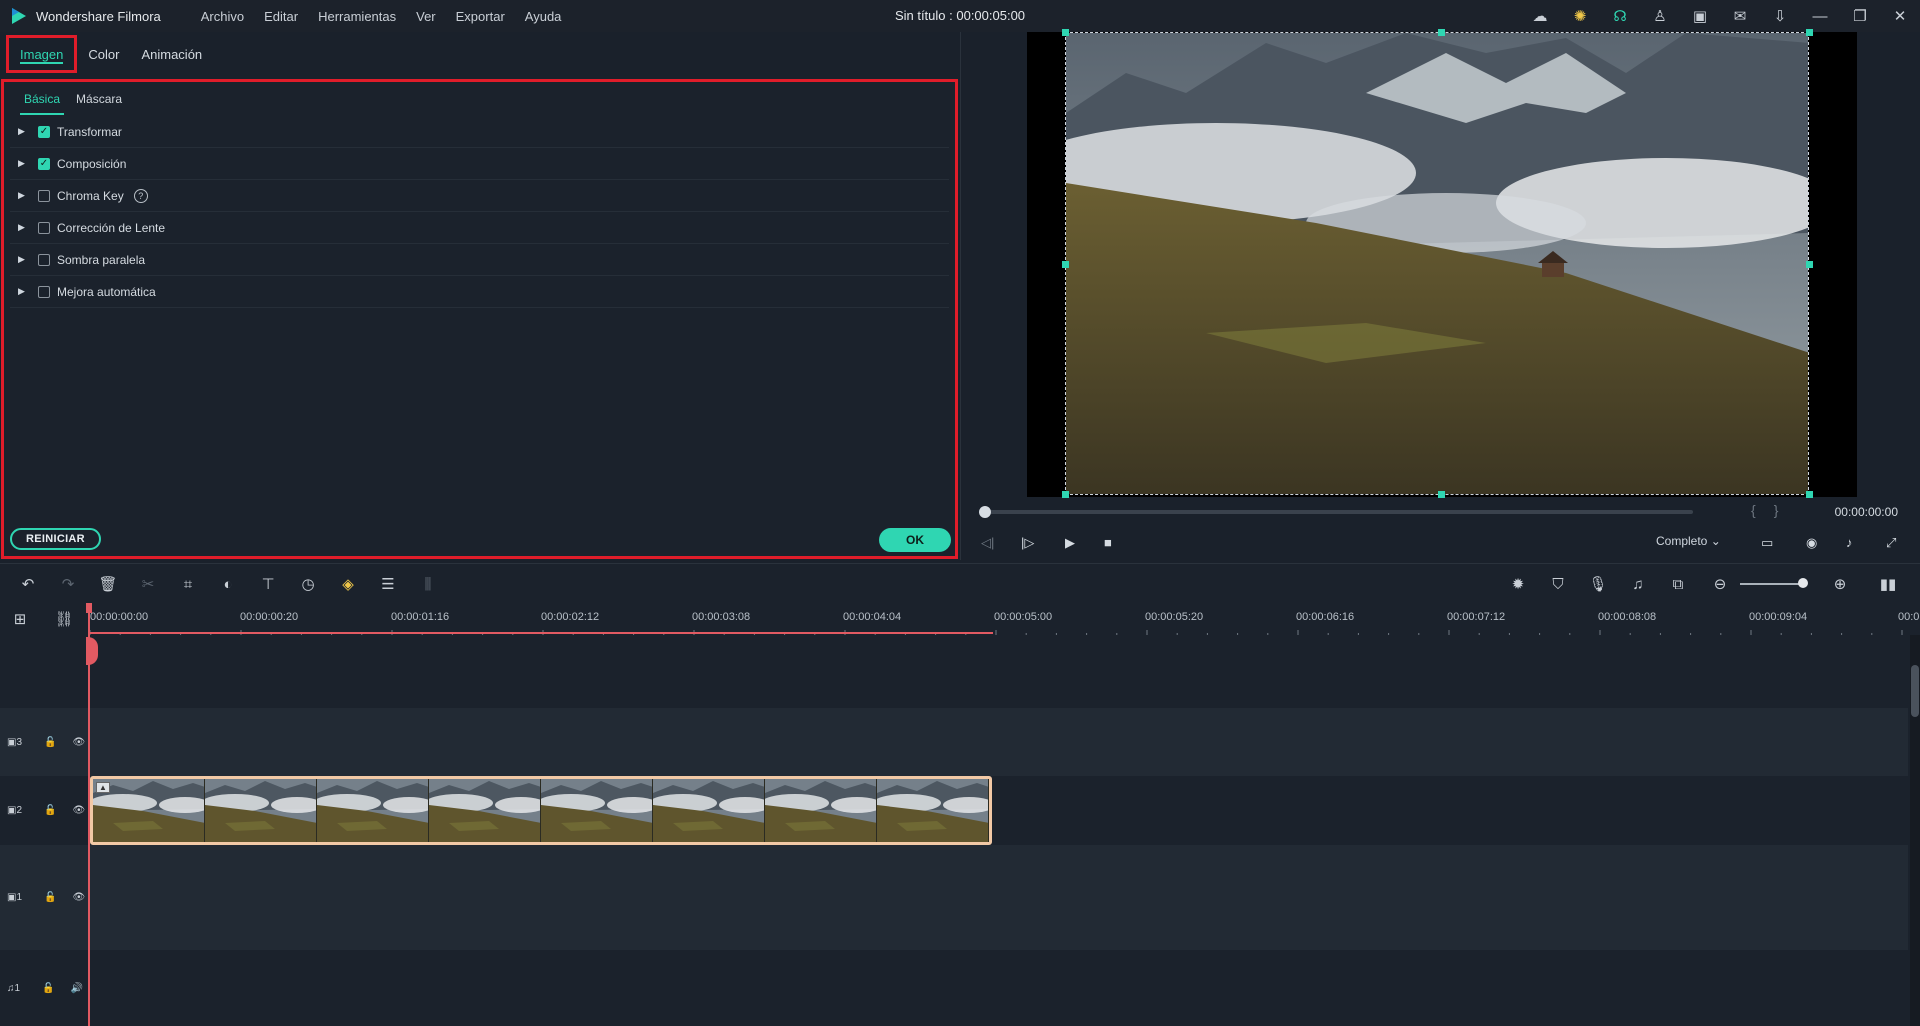  What do you see at coordinates (148, 584) in the screenshot?
I see `cut-icon: ✂` at bounding box center [148, 584].